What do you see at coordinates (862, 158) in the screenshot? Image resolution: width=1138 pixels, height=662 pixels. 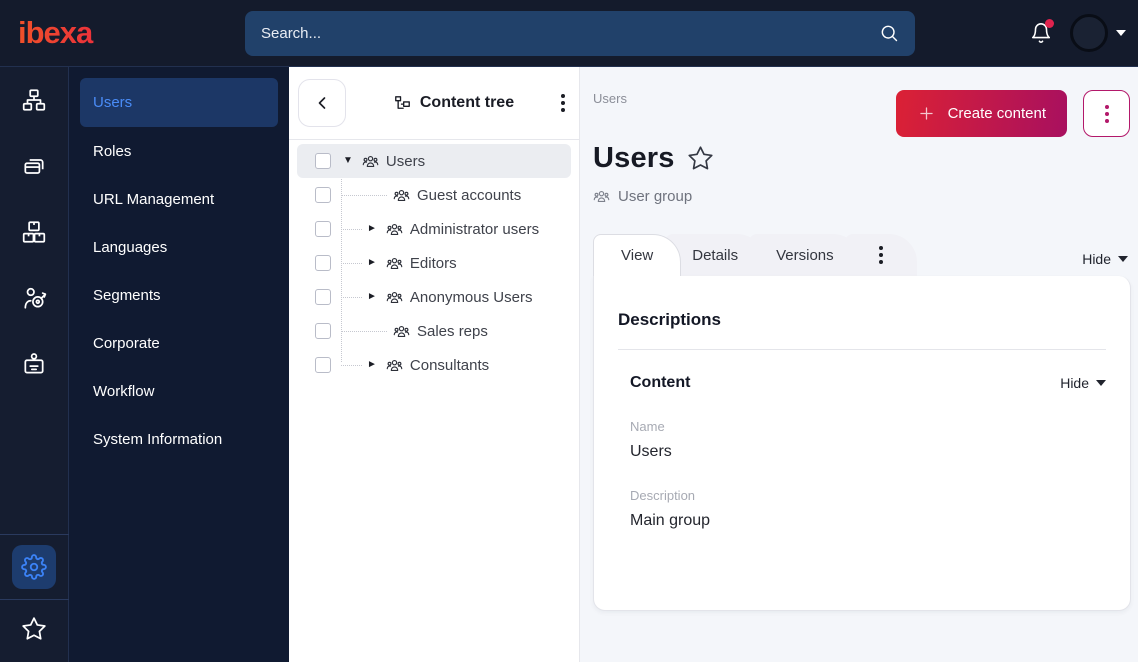 I see `title-row: Users` at bounding box center [862, 158].